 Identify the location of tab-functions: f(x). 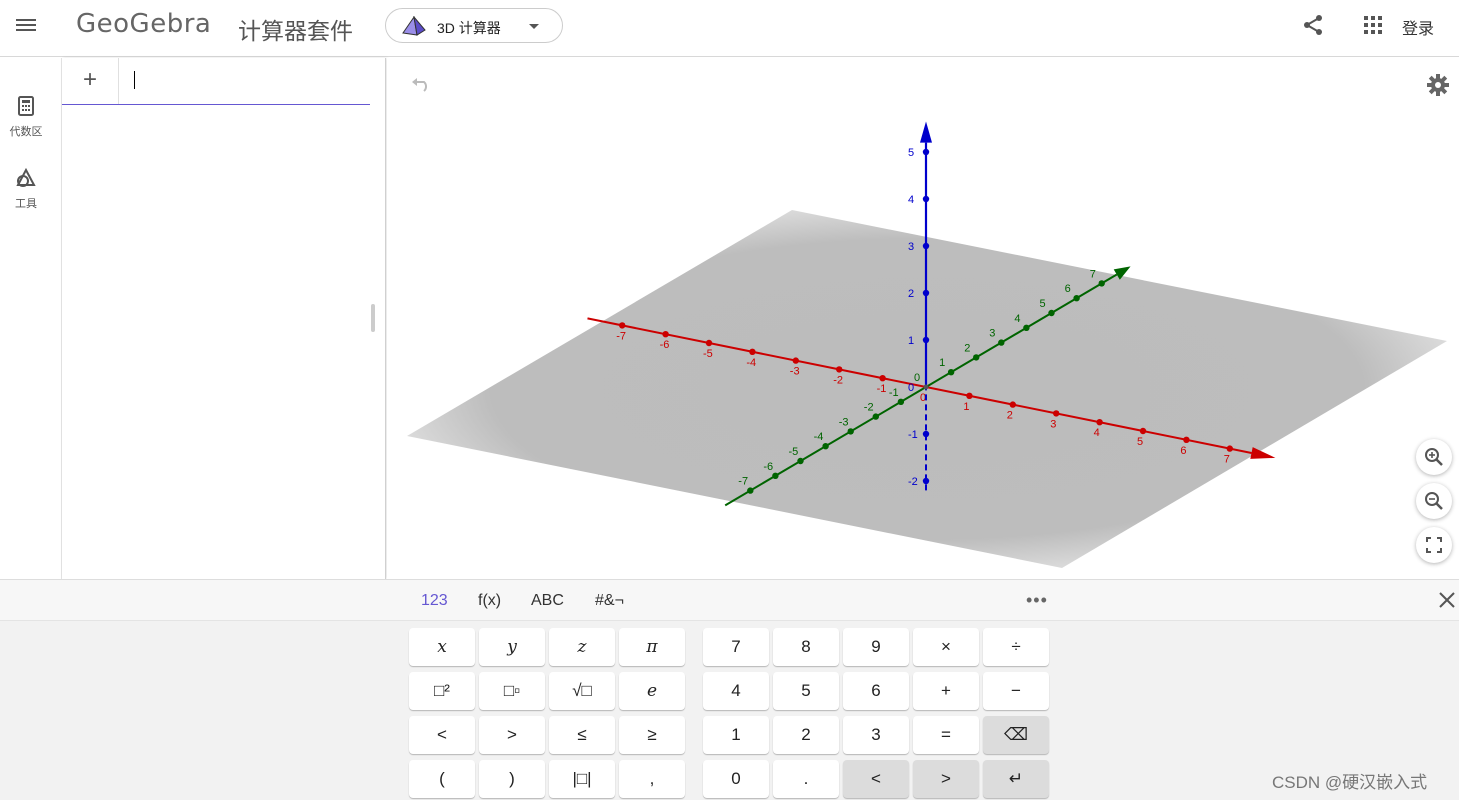
(489, 601).